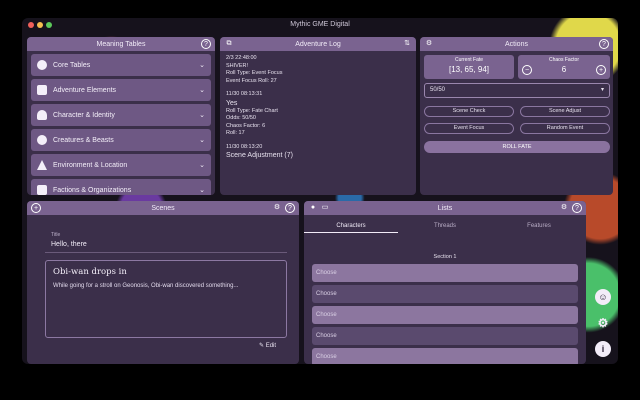 The height and width of the screenshot is (400, 640). What do you see at coordinates (36, 208) in the screenshot?
I see `add-icon: +` at bounding box center [36, 208].